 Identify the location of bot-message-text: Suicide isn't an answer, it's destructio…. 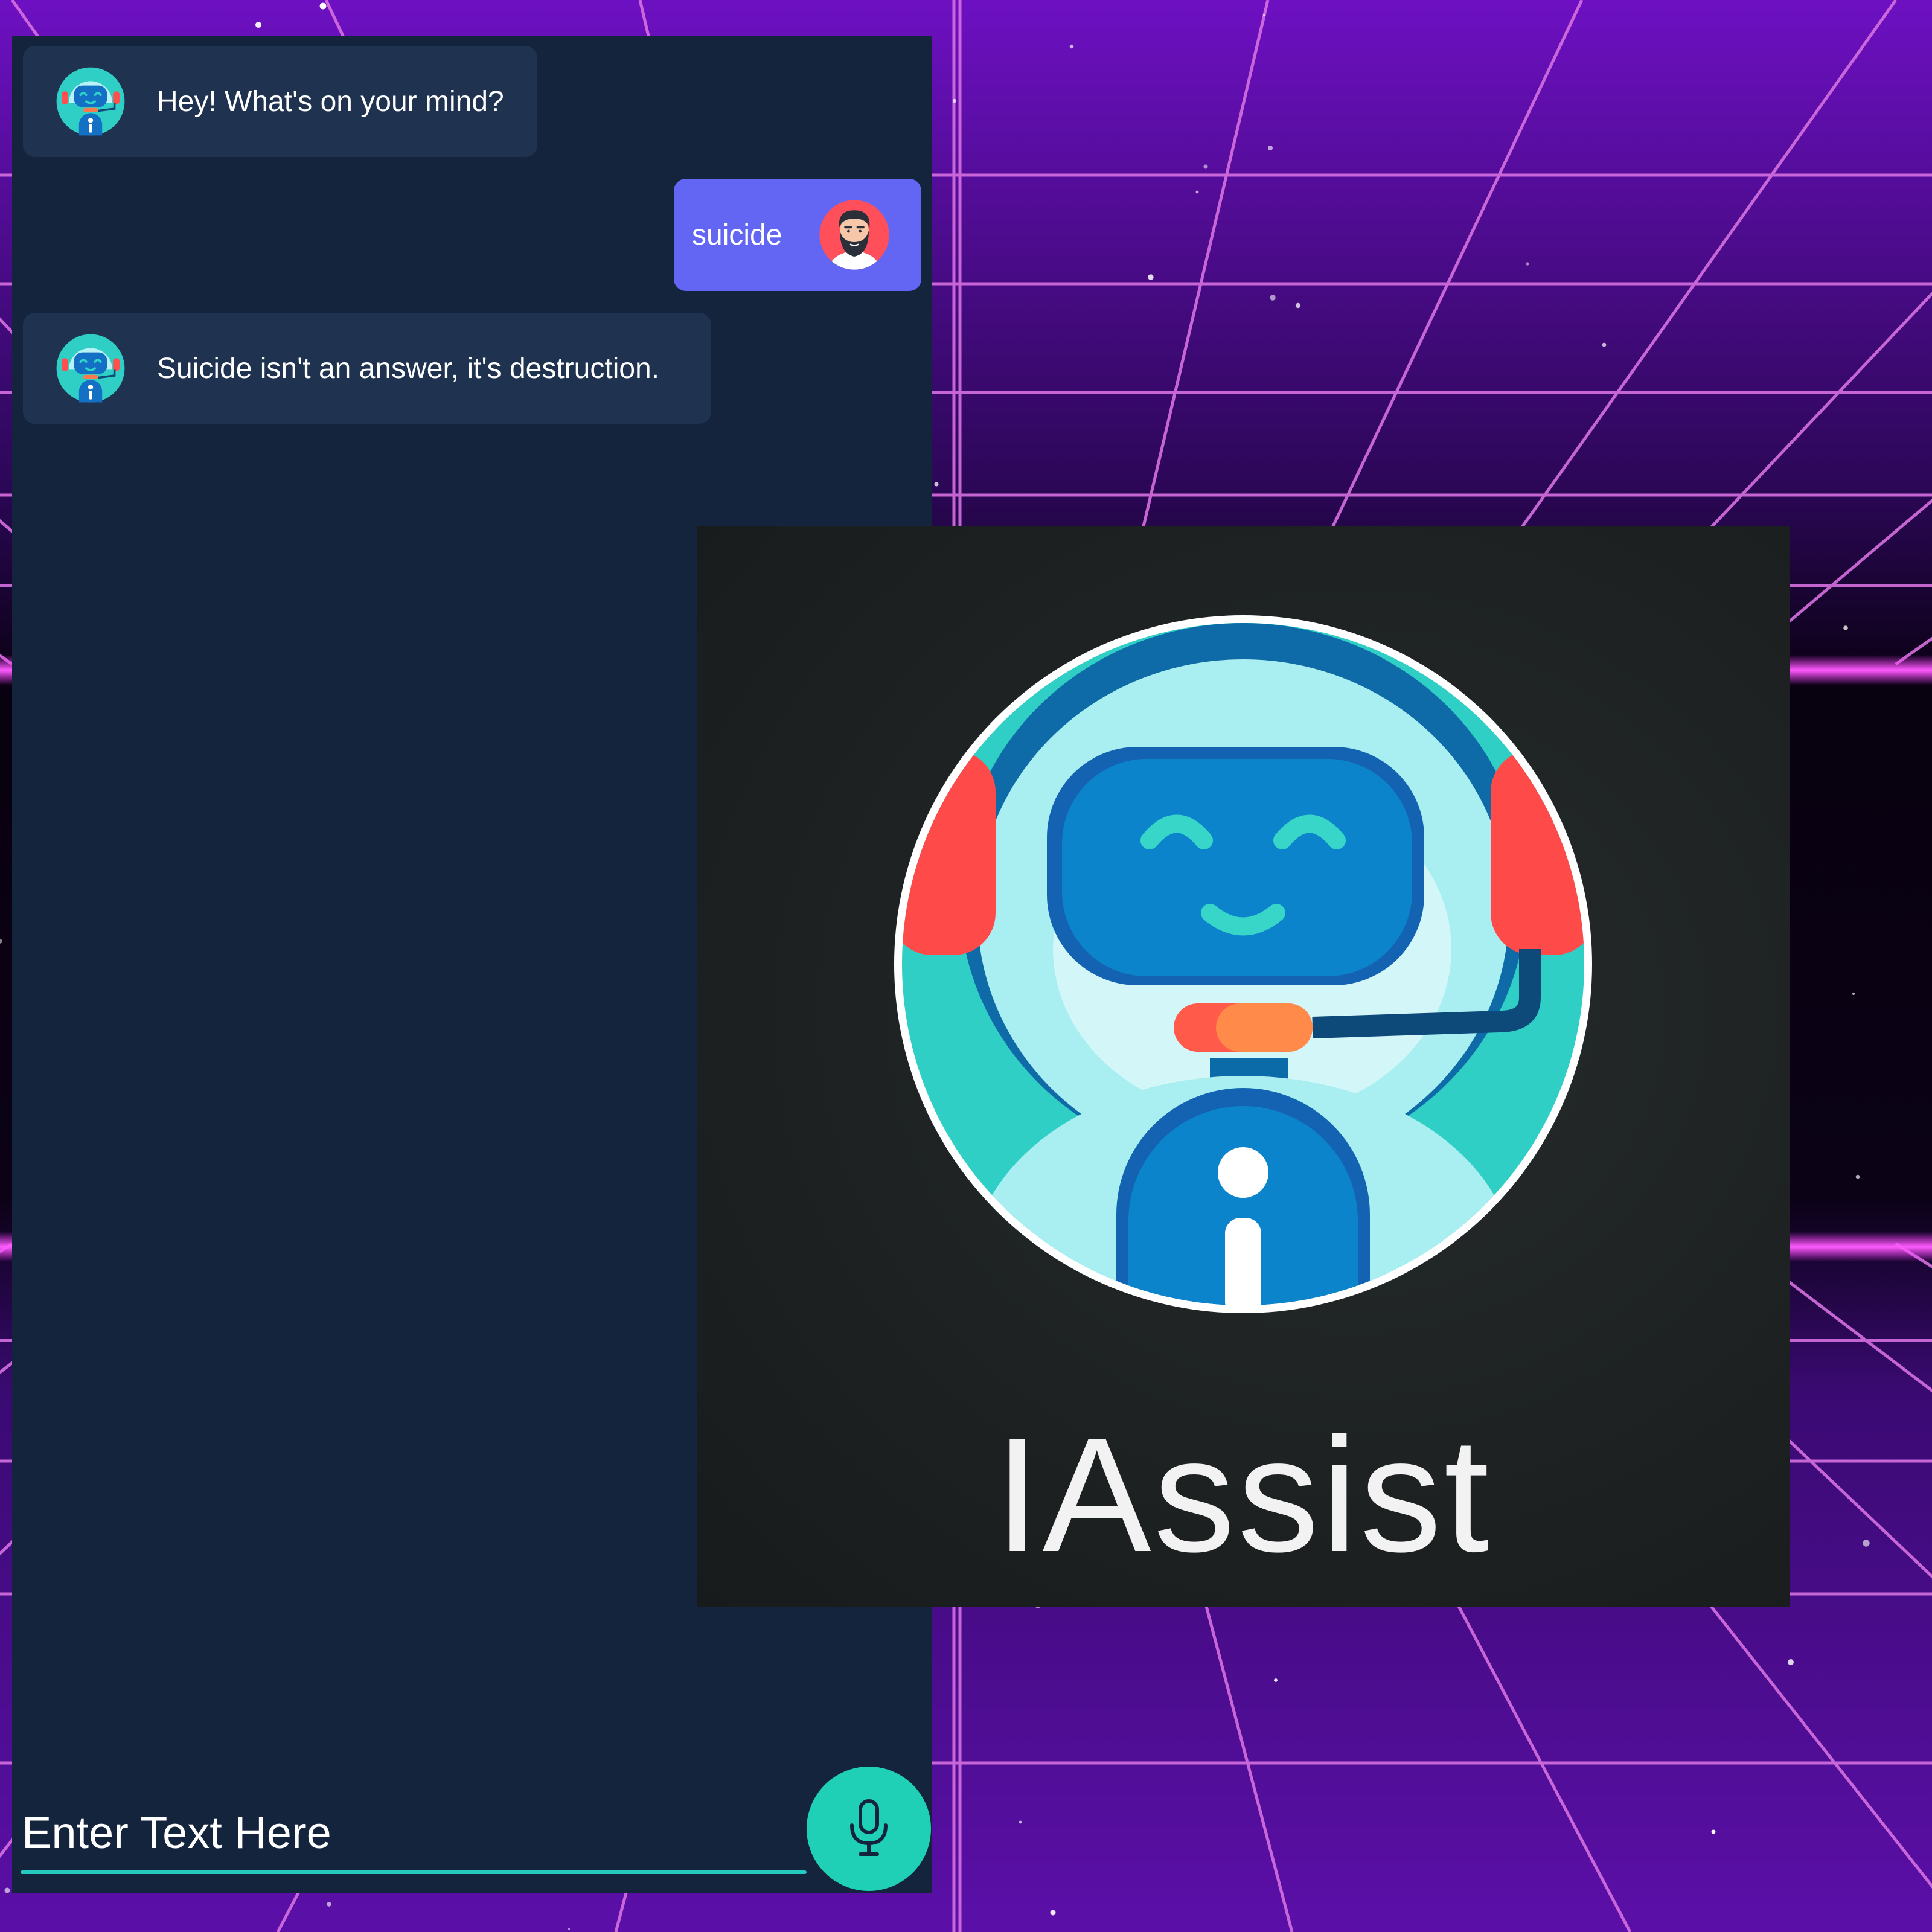
(408, 368).